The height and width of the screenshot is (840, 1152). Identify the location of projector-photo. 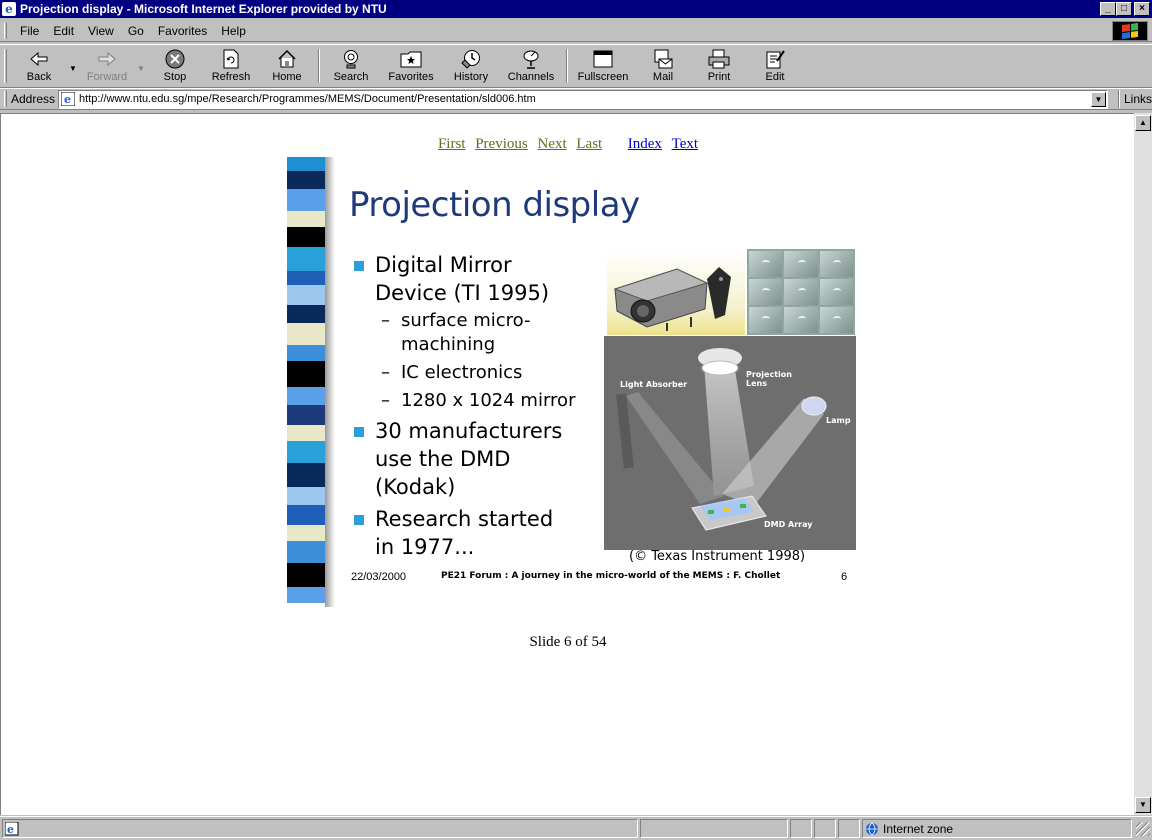
(676, 292).